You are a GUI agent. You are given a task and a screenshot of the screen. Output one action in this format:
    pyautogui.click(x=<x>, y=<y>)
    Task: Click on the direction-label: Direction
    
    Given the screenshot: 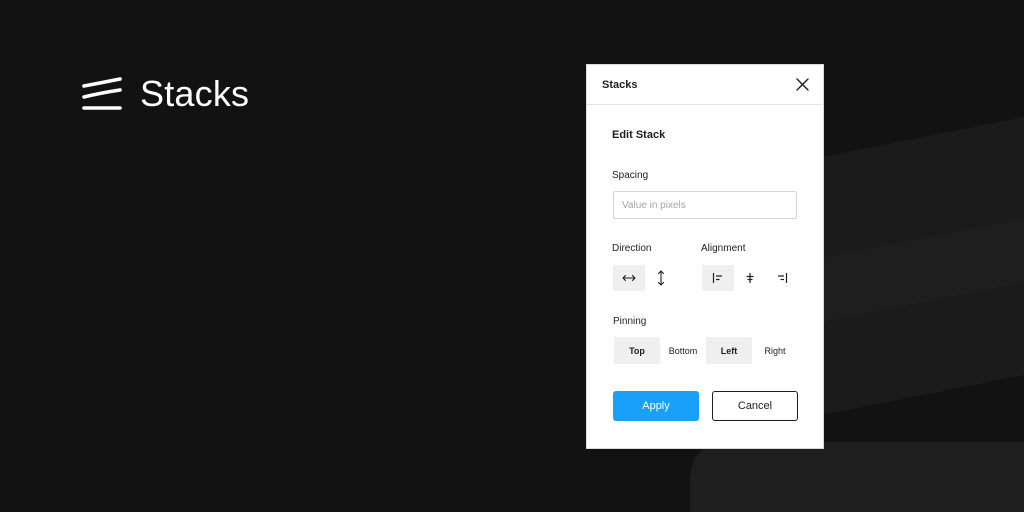 What is the action you would take?
    pyautogui.click(x=632, y=248)
    